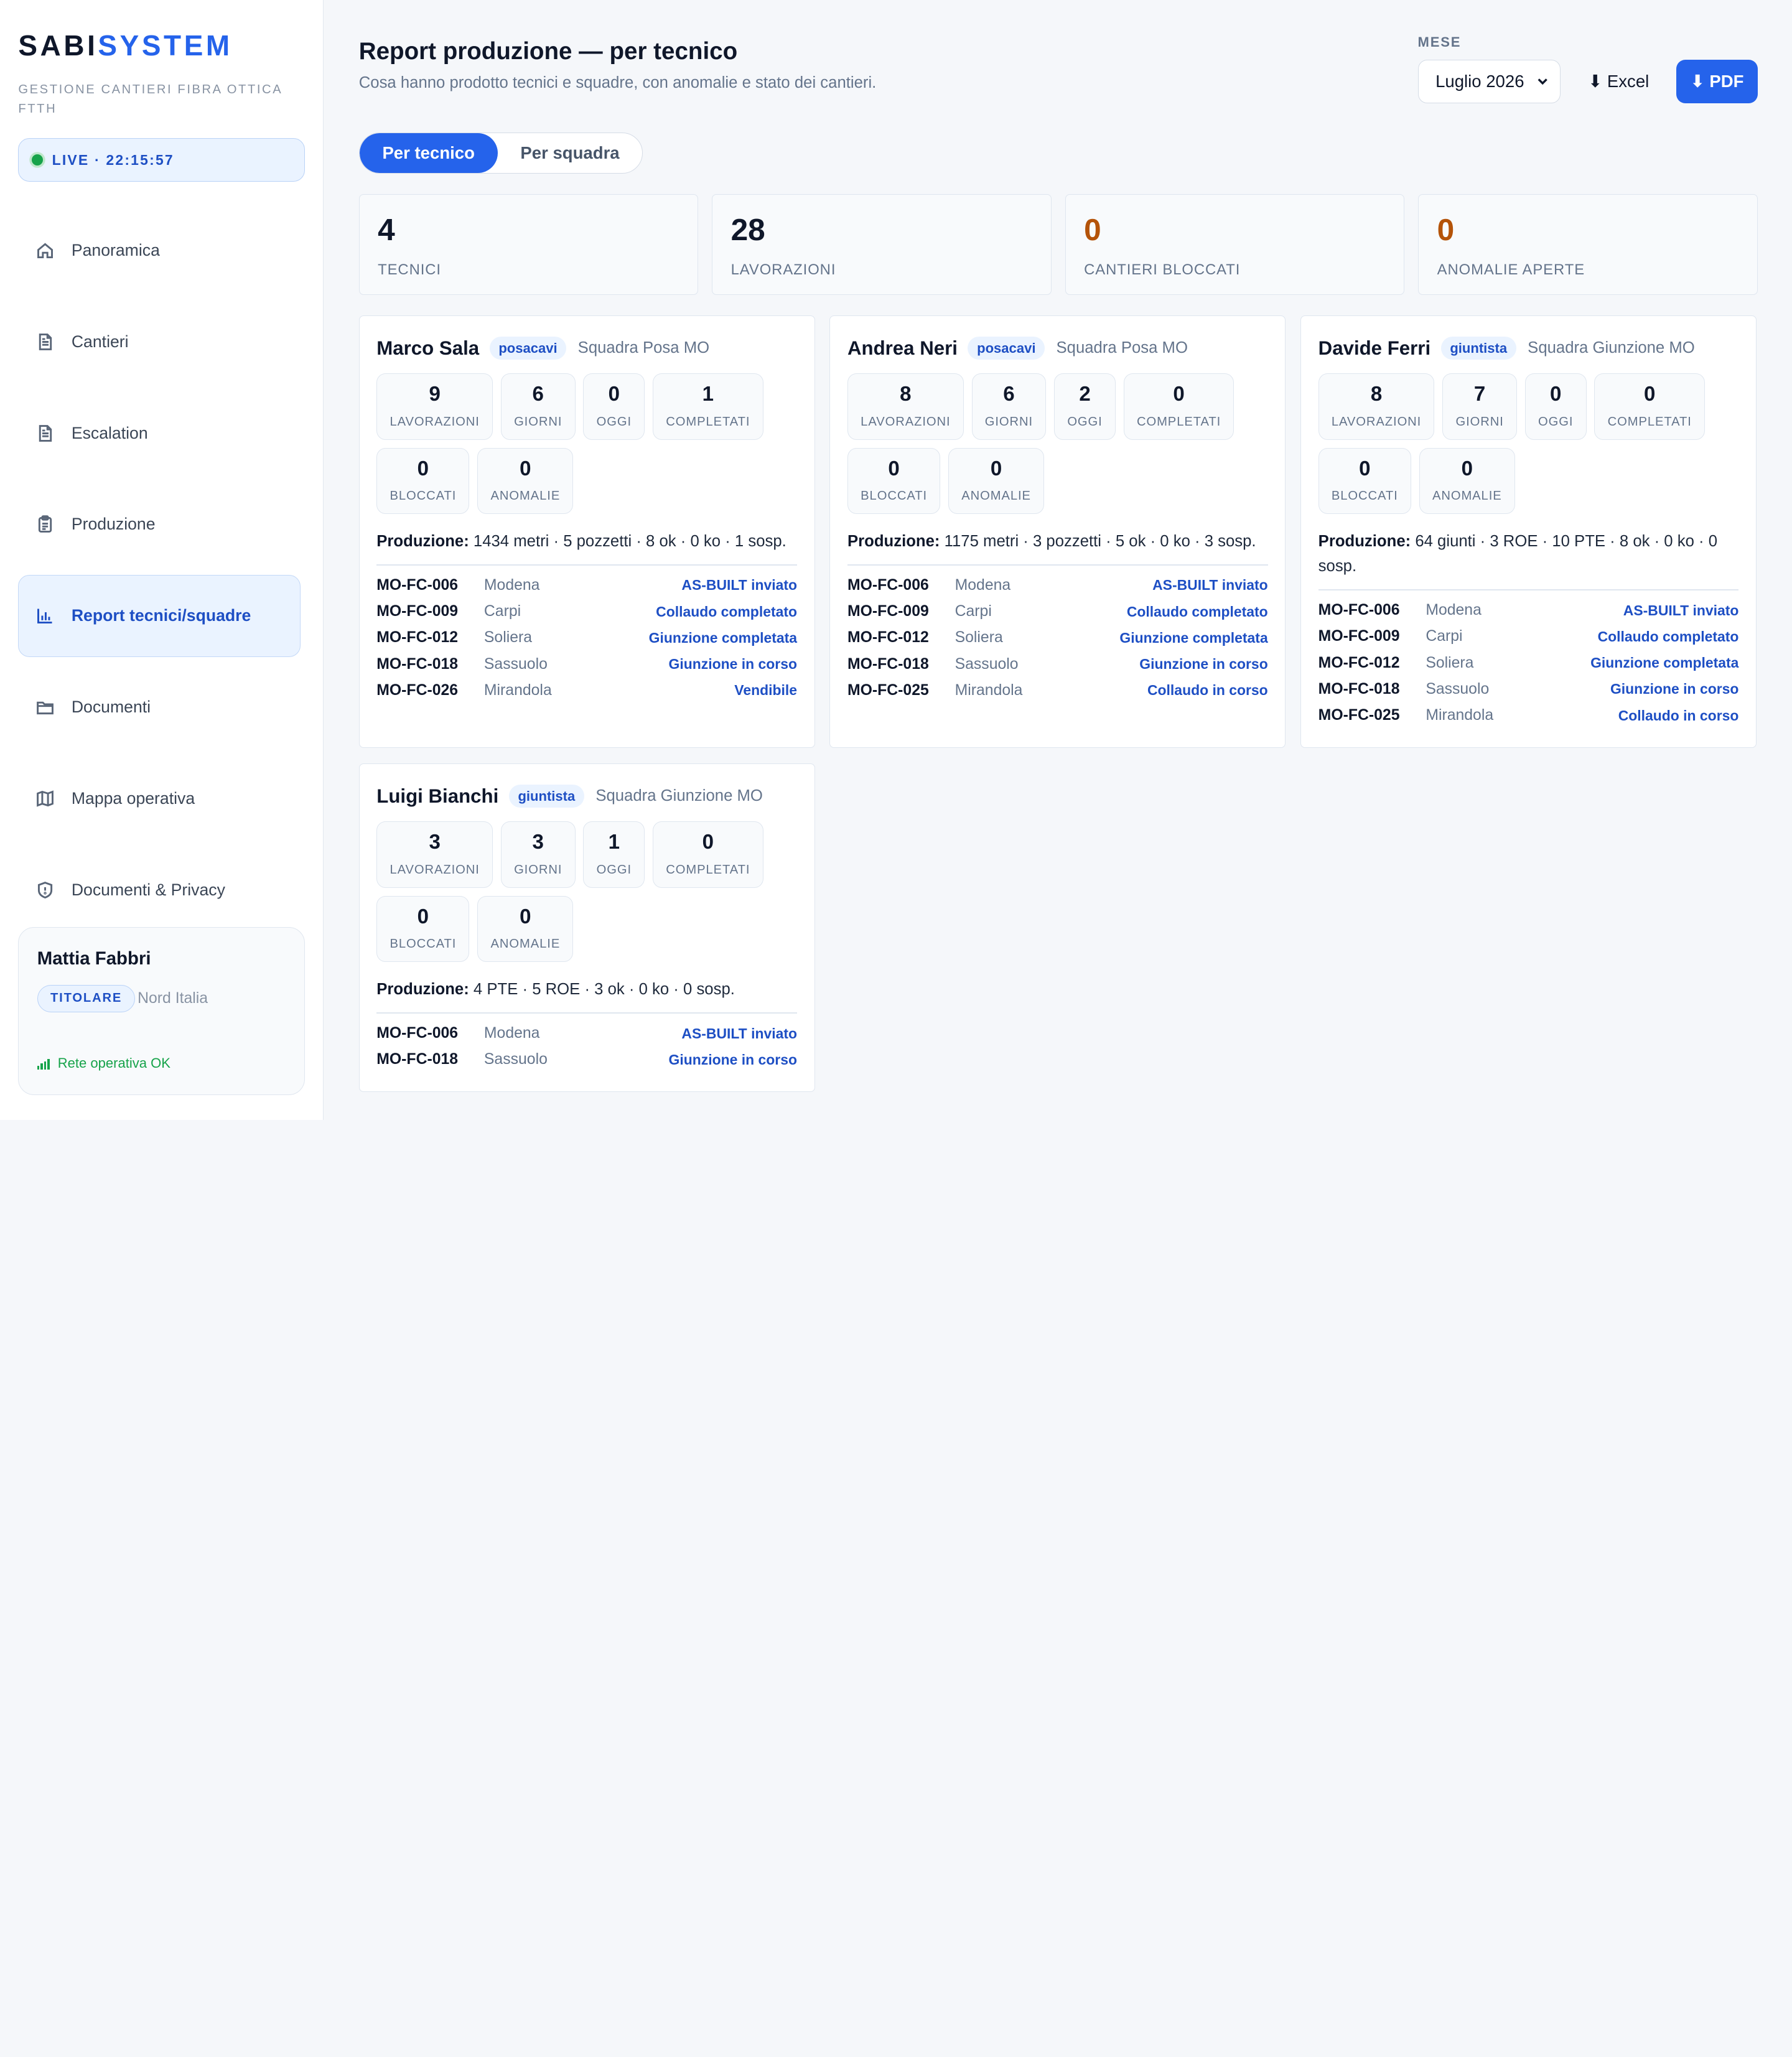 The height and width of the screenshot is (2057, 1792). Describe the element at coordinates (515, 1059) in the screenshot. I see `site-city: Sassuolo` at that location.